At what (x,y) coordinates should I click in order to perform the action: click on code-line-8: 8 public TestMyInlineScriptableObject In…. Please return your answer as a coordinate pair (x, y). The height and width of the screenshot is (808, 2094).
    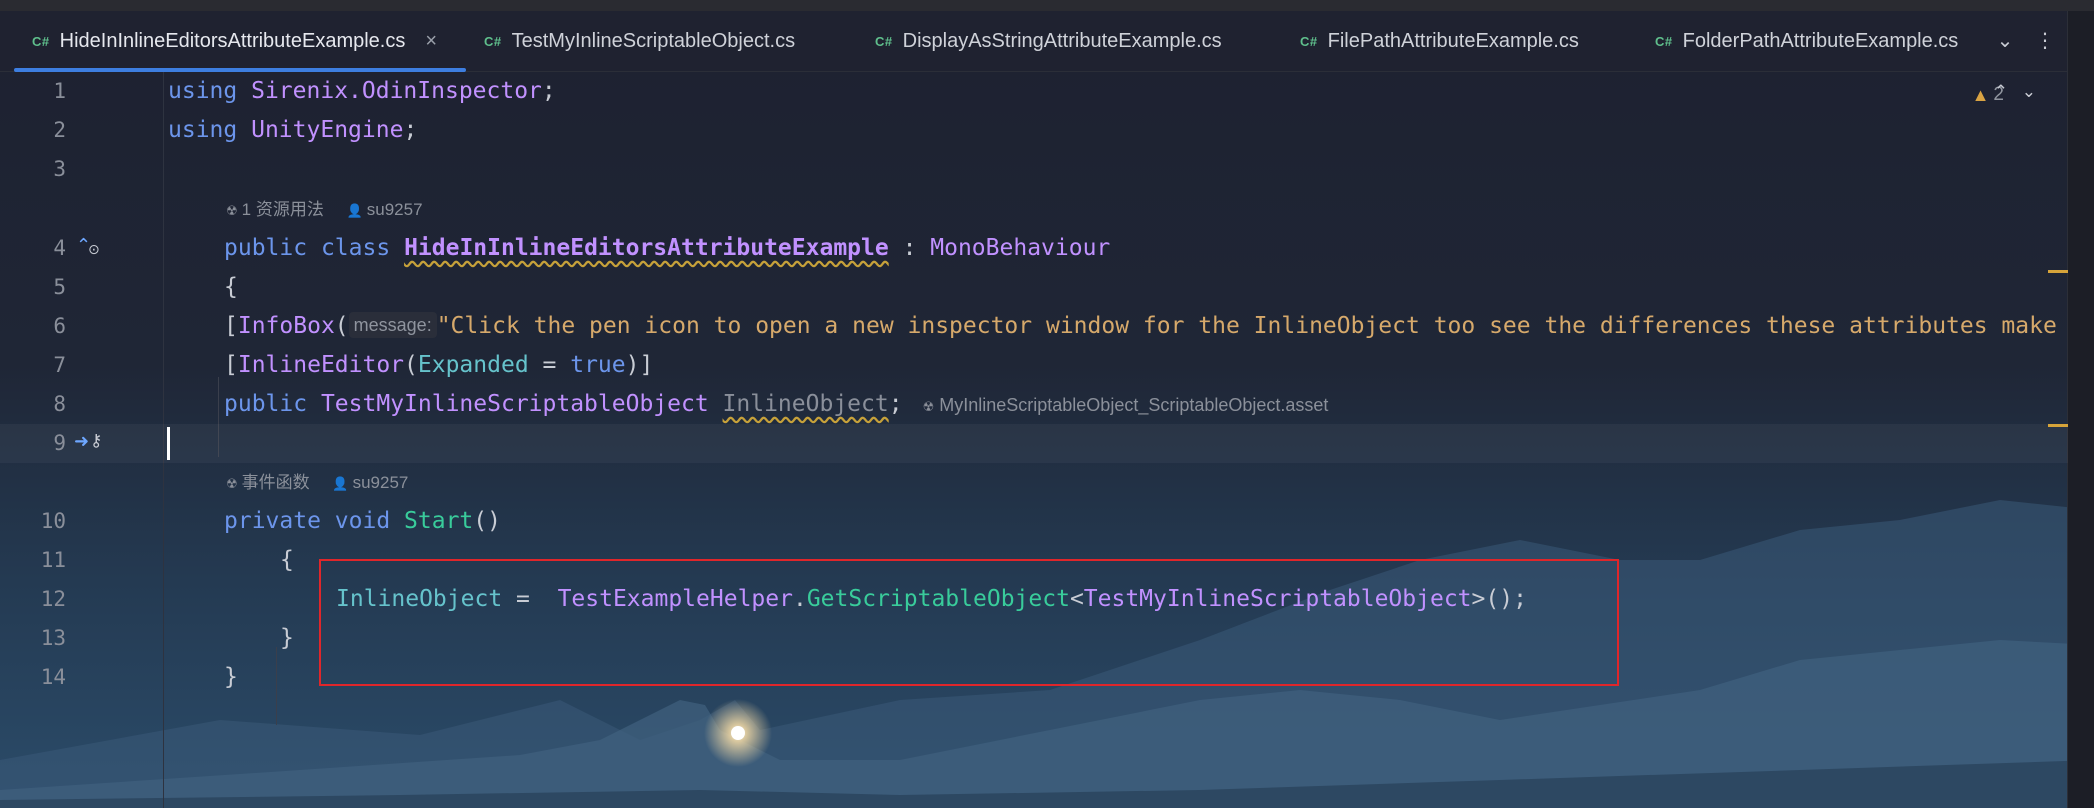
    Looking at the image, I should click on (1034, 404).